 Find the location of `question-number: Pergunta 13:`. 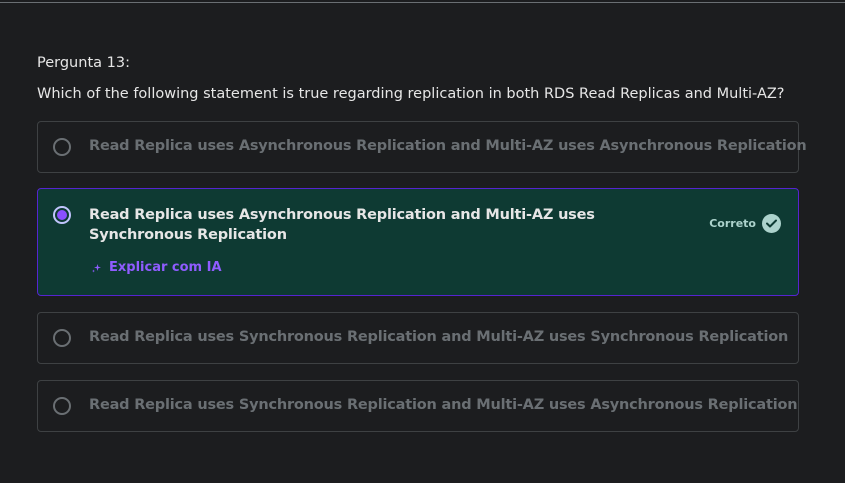

question-number: Pergunta 13: is located at coordinates (83, 63).